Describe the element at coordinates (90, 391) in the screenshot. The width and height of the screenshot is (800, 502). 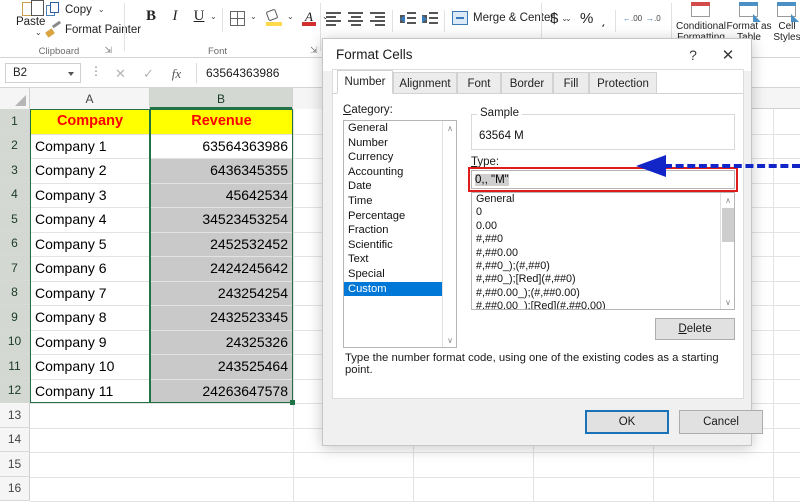
I see `cell-a12-company: Company 11` at that location.